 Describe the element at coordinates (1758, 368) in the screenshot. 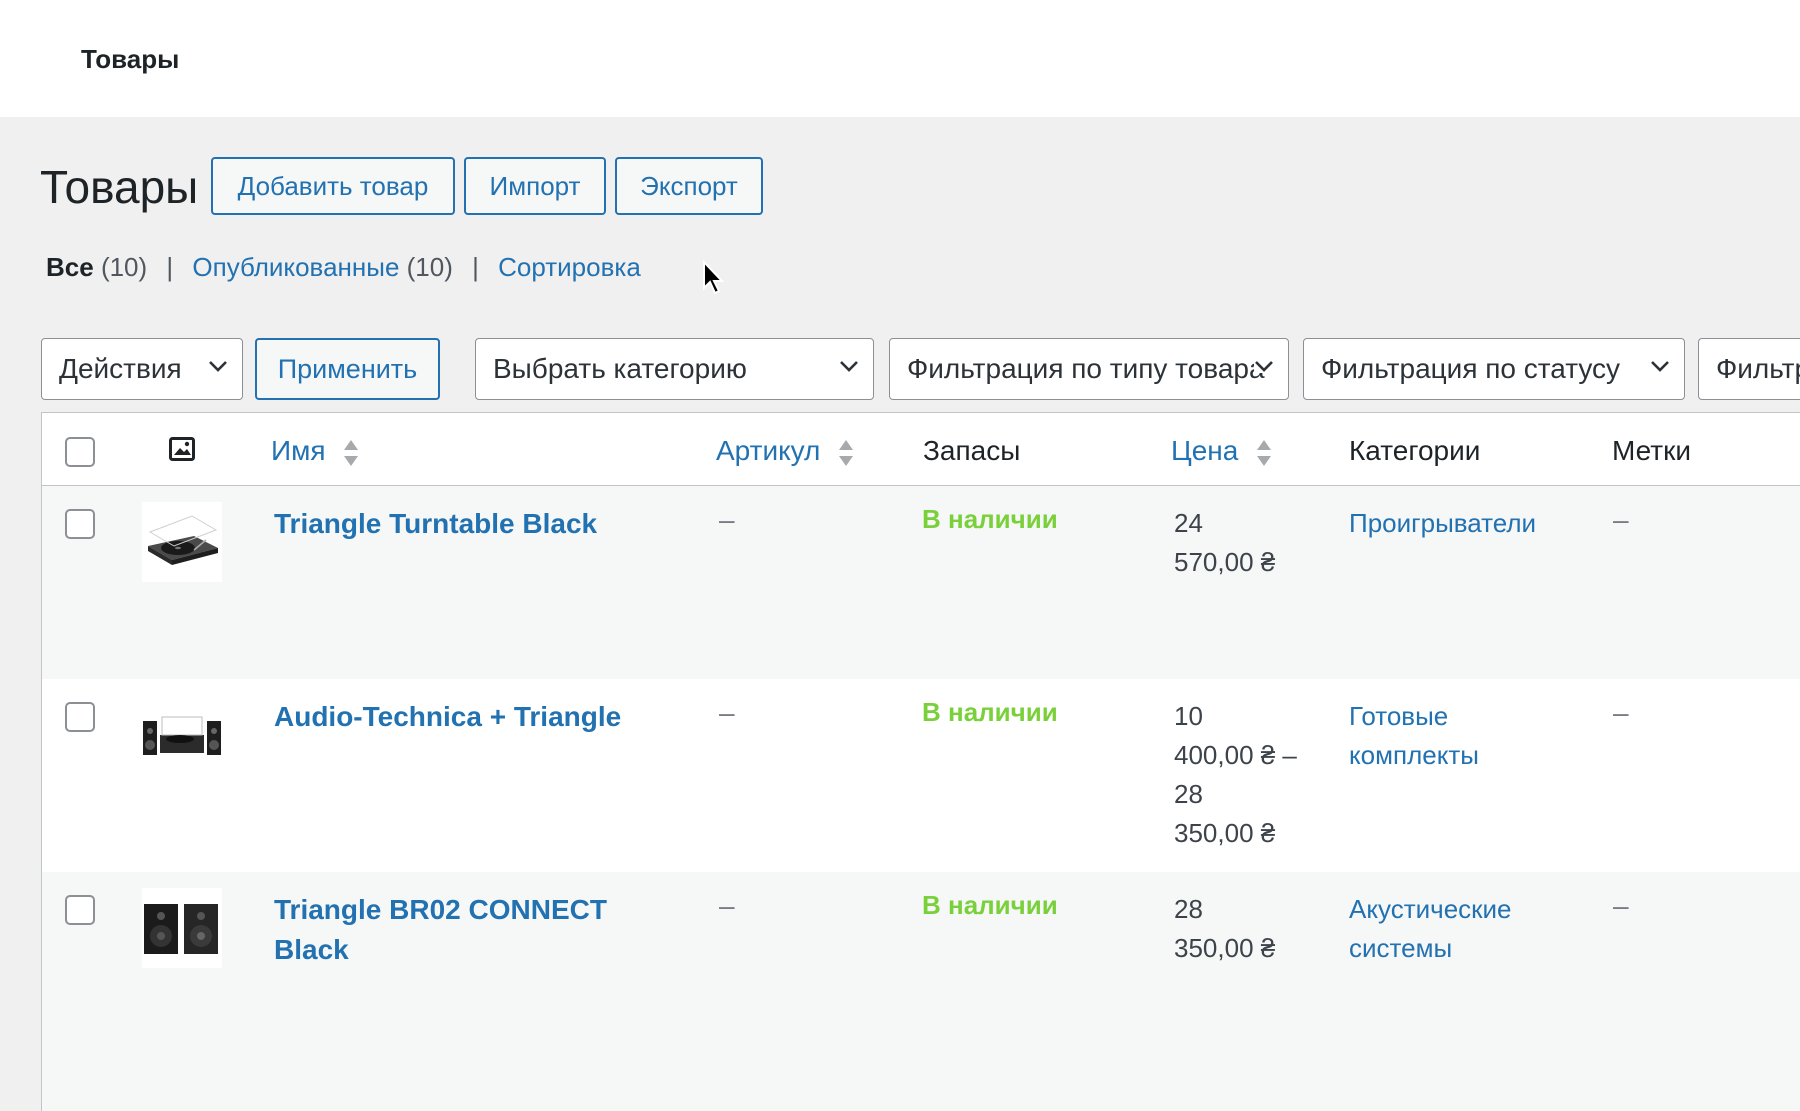

I see `extra-filter-value: Фильтрация` at that location.